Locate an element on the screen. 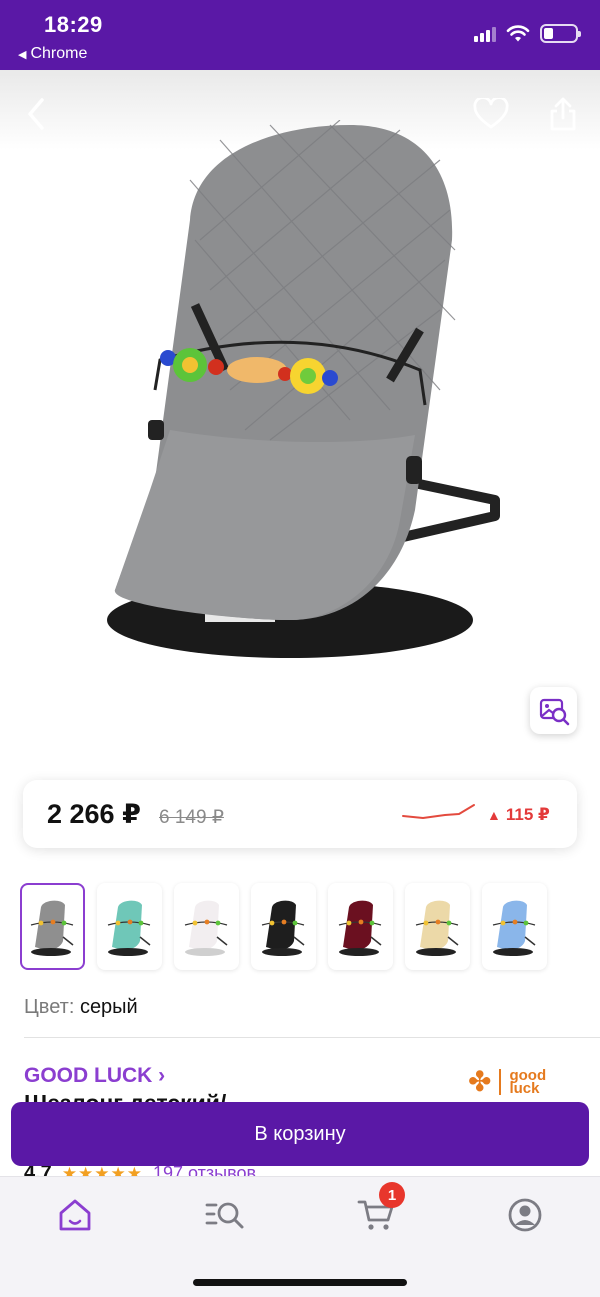  catalog-search-icon is located at coordinates (224, 1215).